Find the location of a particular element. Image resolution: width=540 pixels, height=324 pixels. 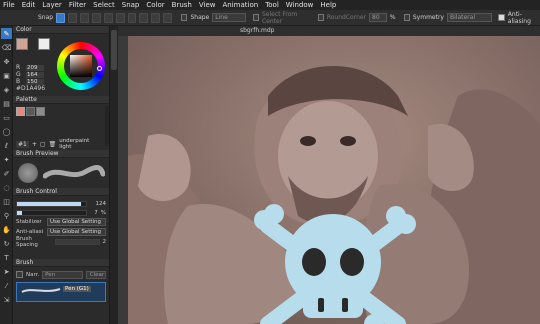

tool-column: ✎ ⌫ ✥ ▣ ◈ ▤ ▭ ◯ ℓ ✦ ✐ ◌ ◫ ⚲ ✋ ↻ T ➤ ⁄ ⇲ is located at coordinates (6, 175).